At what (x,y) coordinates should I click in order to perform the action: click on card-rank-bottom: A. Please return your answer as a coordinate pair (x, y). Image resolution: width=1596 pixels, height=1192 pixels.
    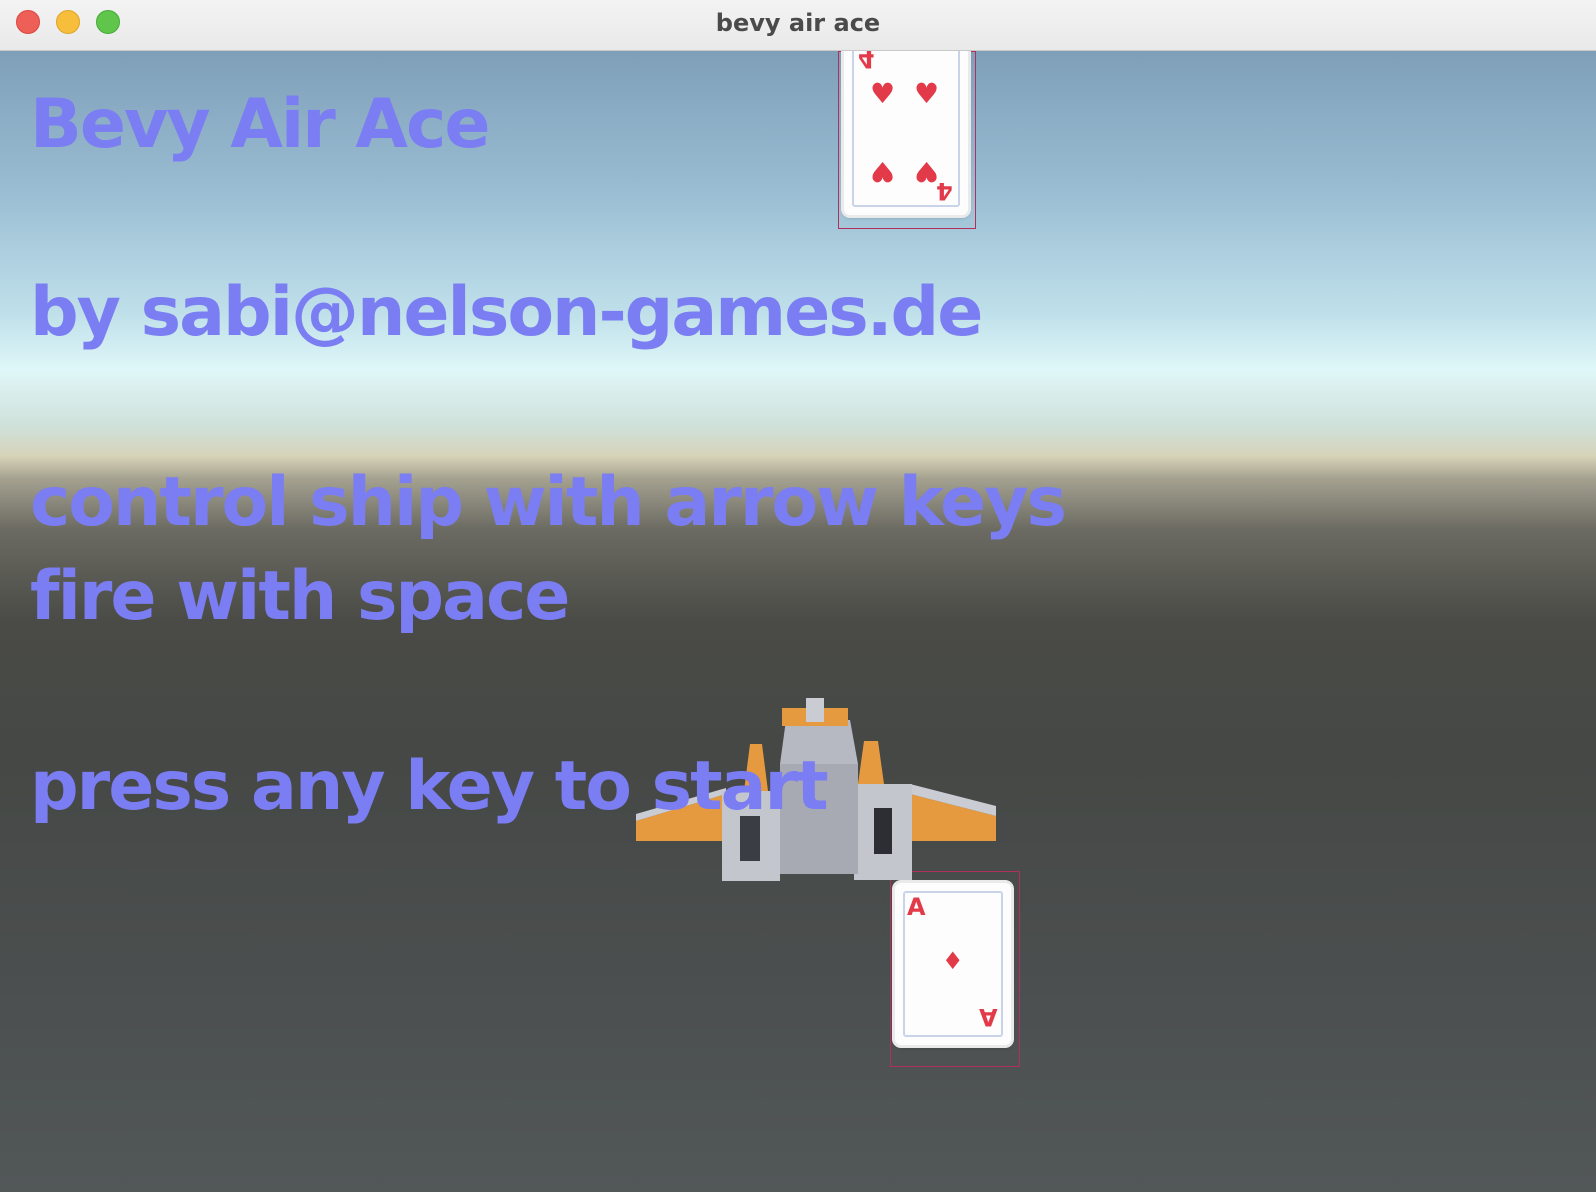
    Looking at the image, I should click on (988, 1017).